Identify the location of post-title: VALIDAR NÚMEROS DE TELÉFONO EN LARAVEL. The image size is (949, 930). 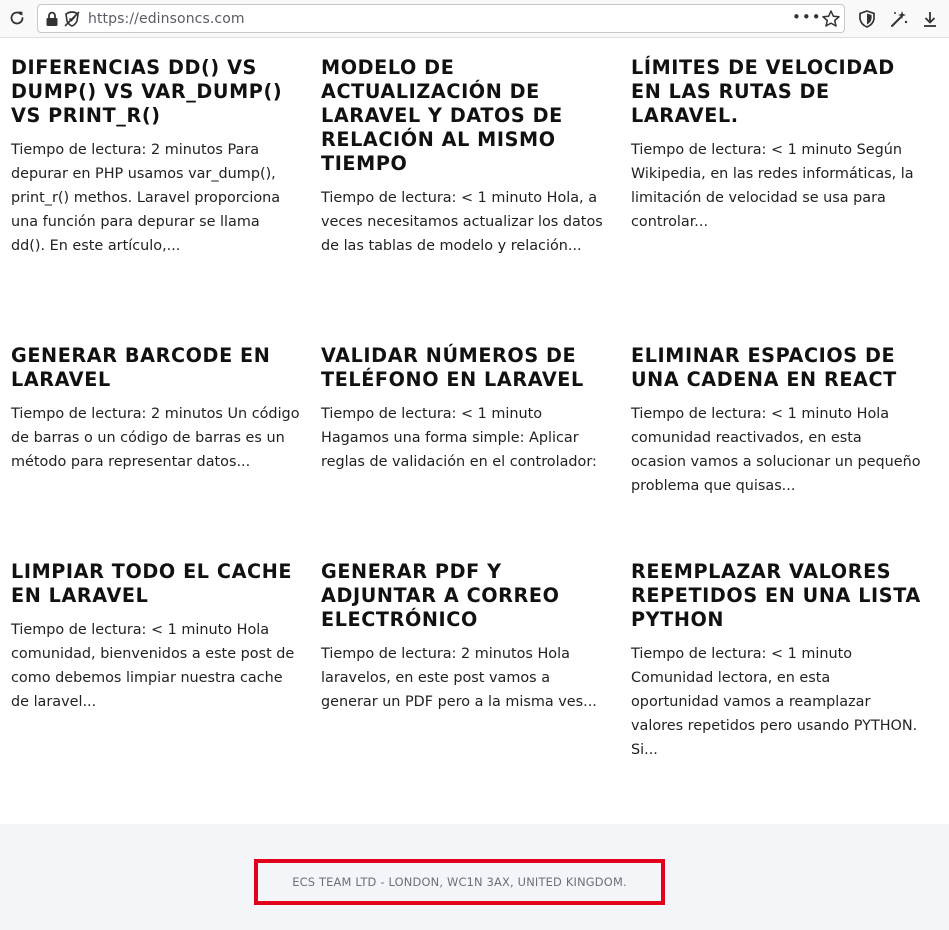
(466, 368).